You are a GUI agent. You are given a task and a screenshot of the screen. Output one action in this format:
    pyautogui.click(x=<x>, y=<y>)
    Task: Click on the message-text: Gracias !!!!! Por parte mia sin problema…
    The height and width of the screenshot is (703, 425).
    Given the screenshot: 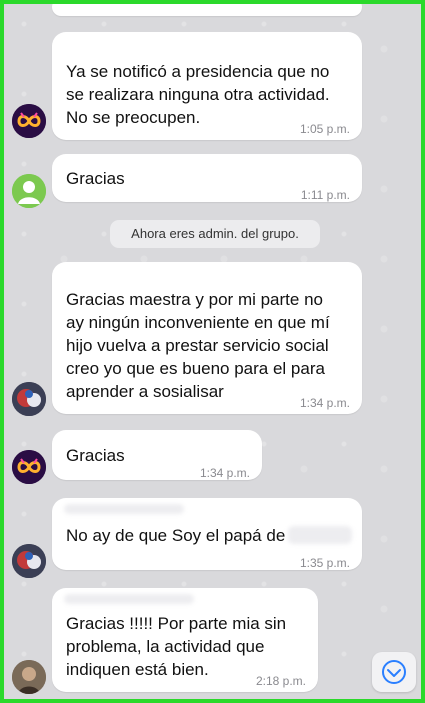 What is the action you would take?
    pyautogui.click(x=176, y=646)
    